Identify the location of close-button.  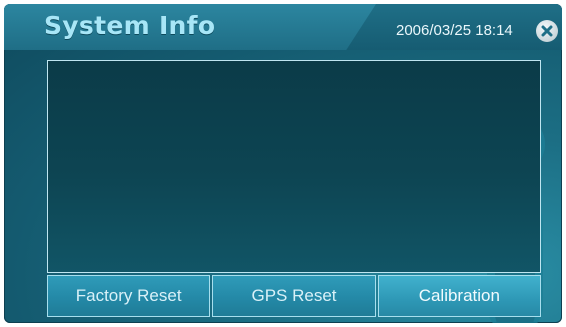
(547, 31).